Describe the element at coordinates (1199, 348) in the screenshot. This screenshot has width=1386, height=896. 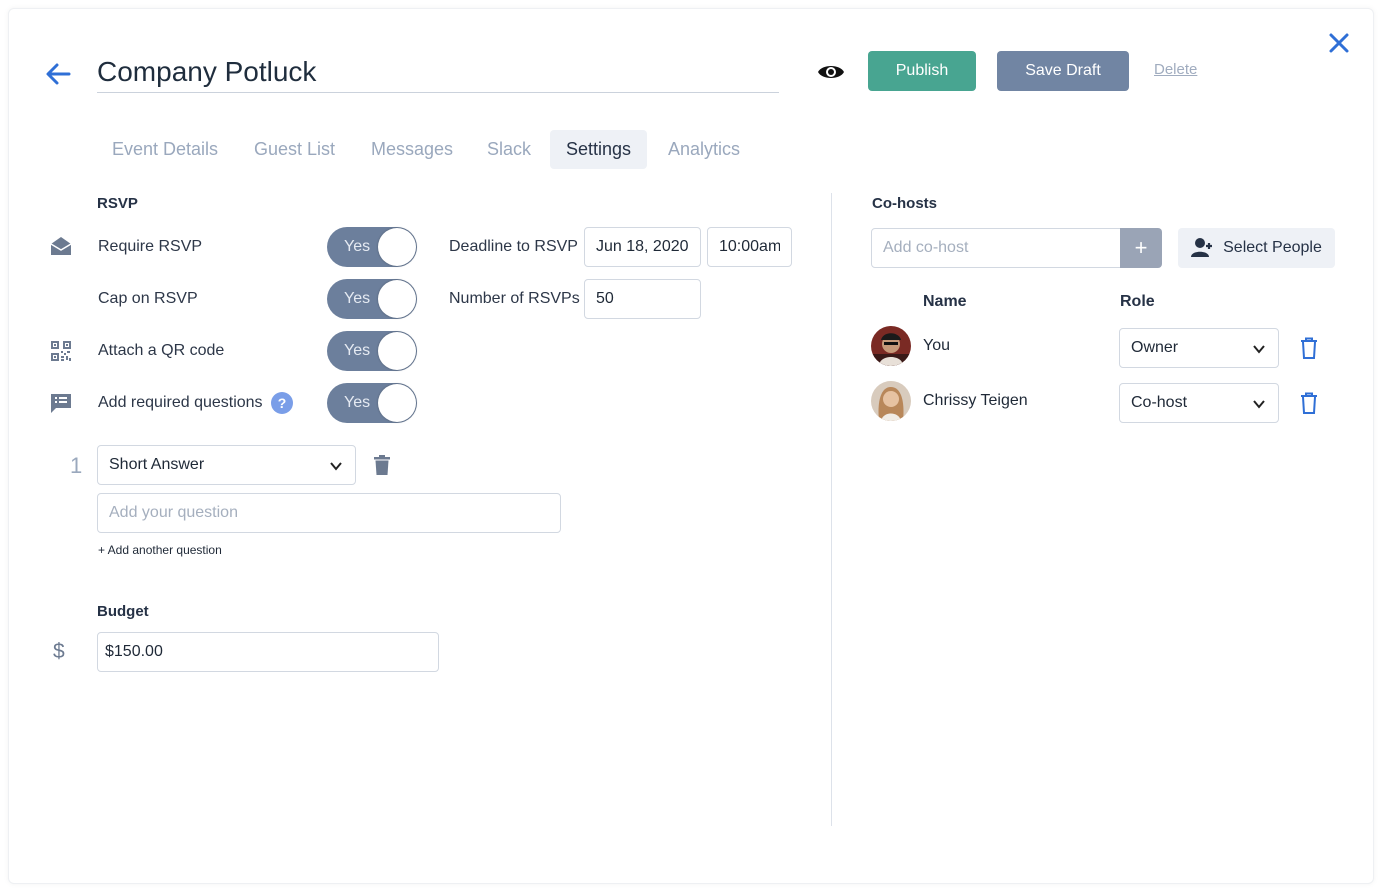
I see `role-select: Owner` at that location.